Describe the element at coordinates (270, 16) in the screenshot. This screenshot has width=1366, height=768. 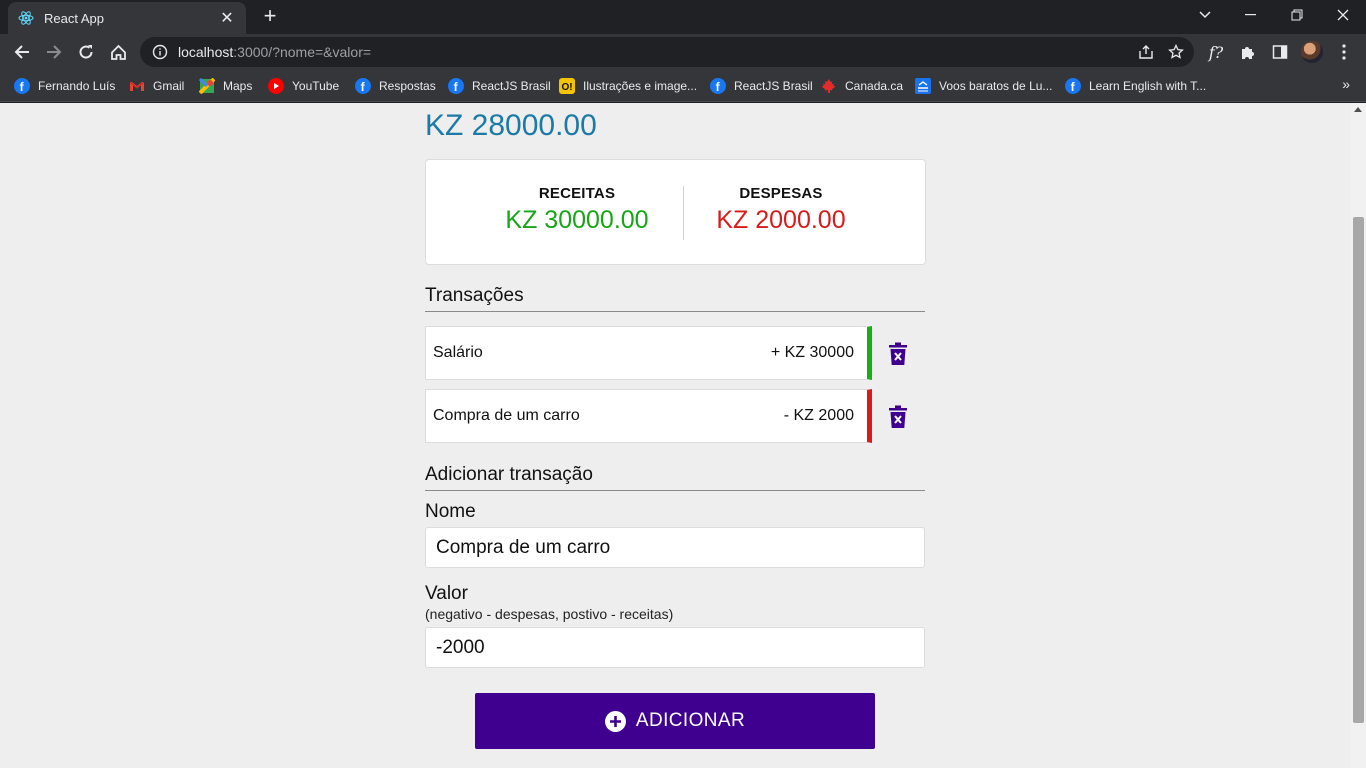
I see `new-tab-icon: +` at that location.